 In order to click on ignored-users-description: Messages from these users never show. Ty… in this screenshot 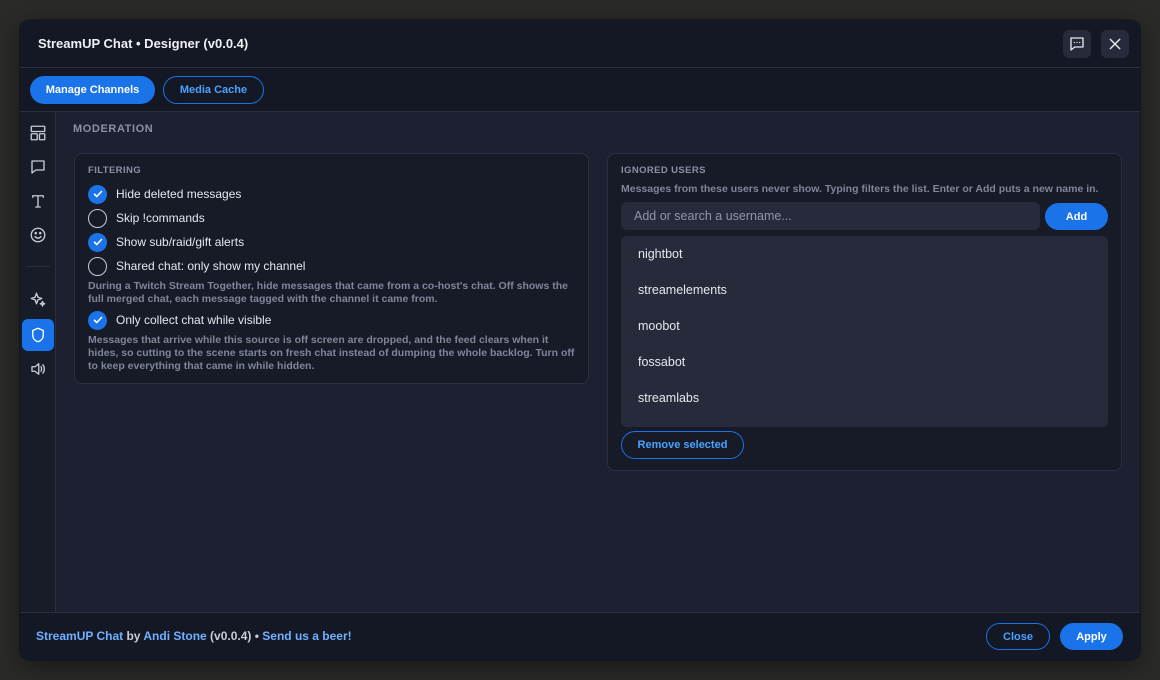, I will do `click(860, 189)`.